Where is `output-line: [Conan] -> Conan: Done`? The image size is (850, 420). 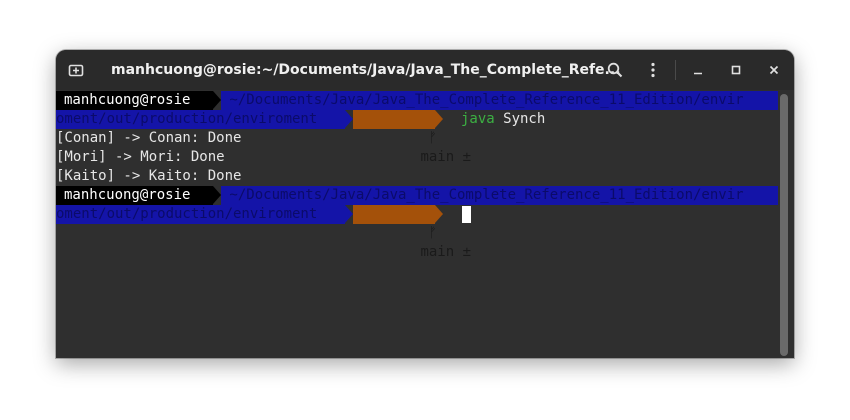
output-line: [Conan] -> Conan: Done is located at coordinates (149, 138).